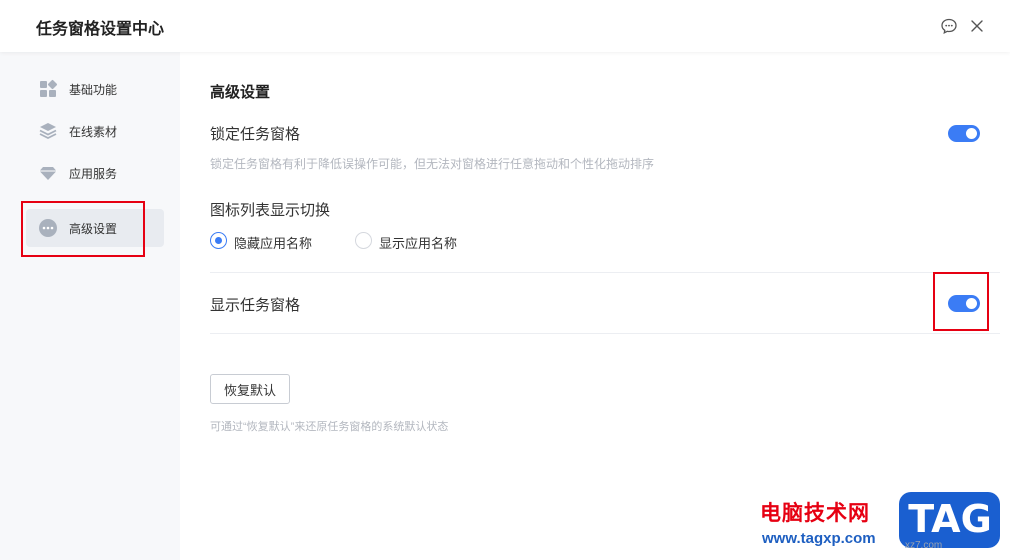  Describe the element at coordinates (961, 301) in the screenshot. I see `highlight-box-toggle` at that location.